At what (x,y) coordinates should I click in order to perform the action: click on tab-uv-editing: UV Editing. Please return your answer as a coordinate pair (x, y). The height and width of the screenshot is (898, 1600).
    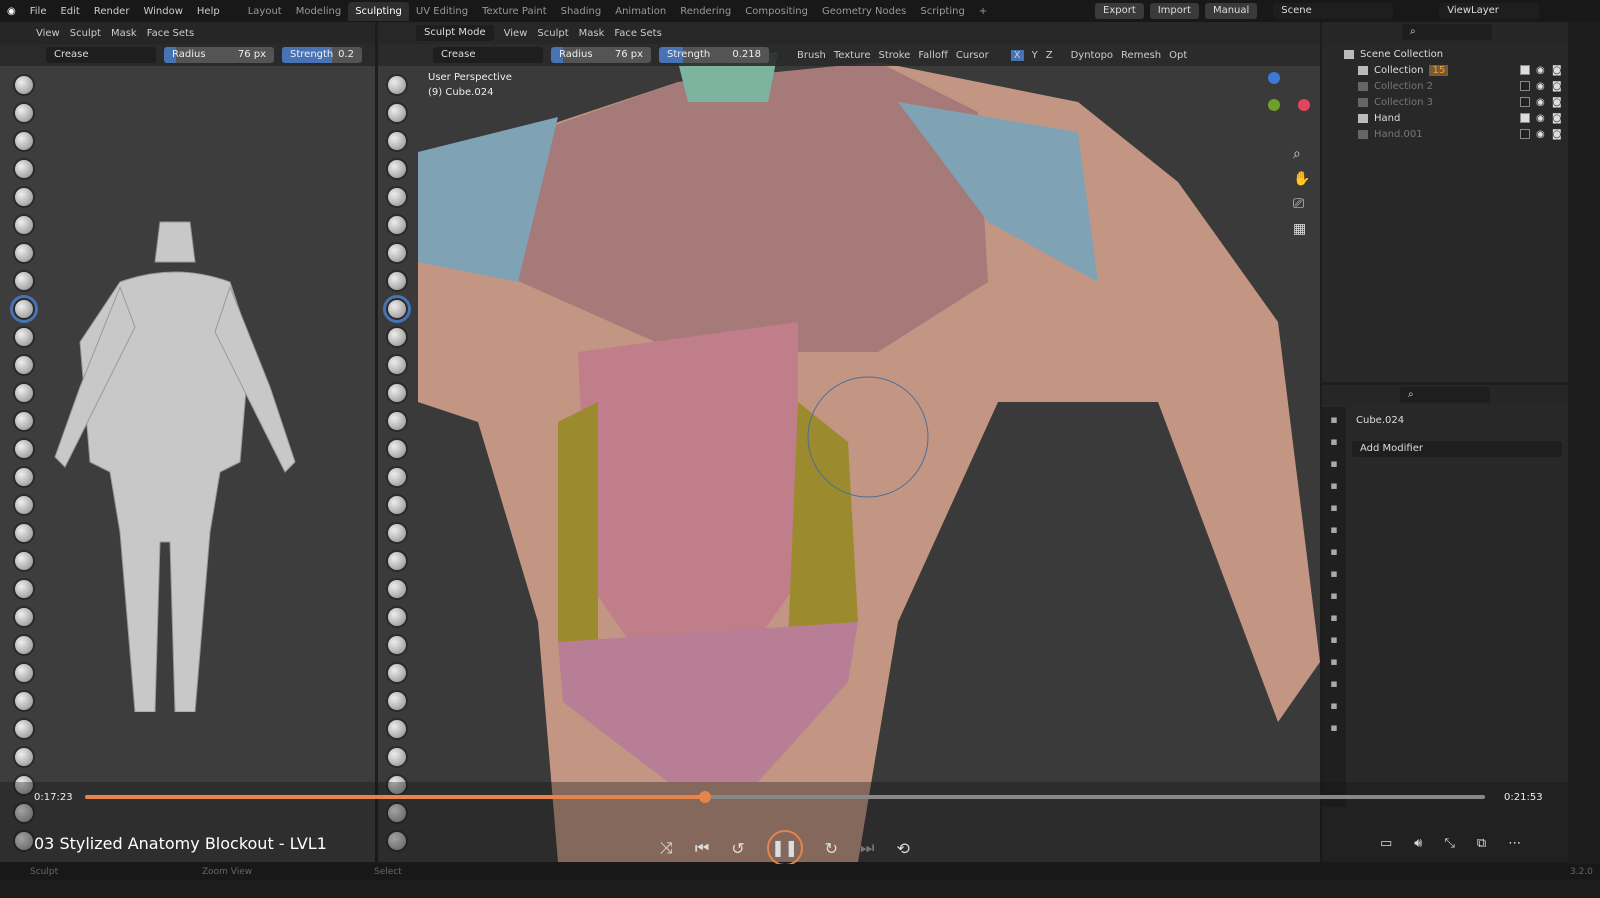
    Looking at the image, I should click on (442, 11).